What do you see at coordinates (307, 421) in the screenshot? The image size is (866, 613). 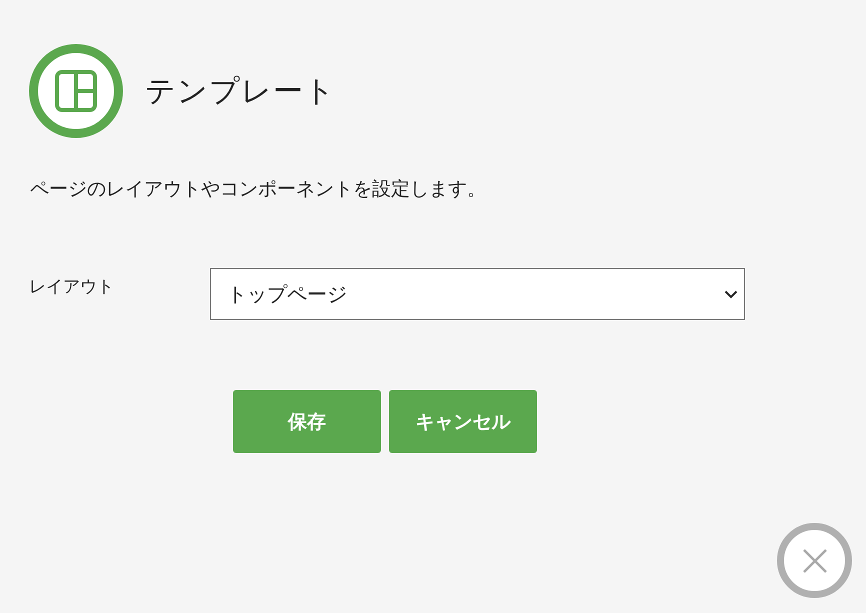 I see `save-button: 保存` at bounding box center [307, 421].